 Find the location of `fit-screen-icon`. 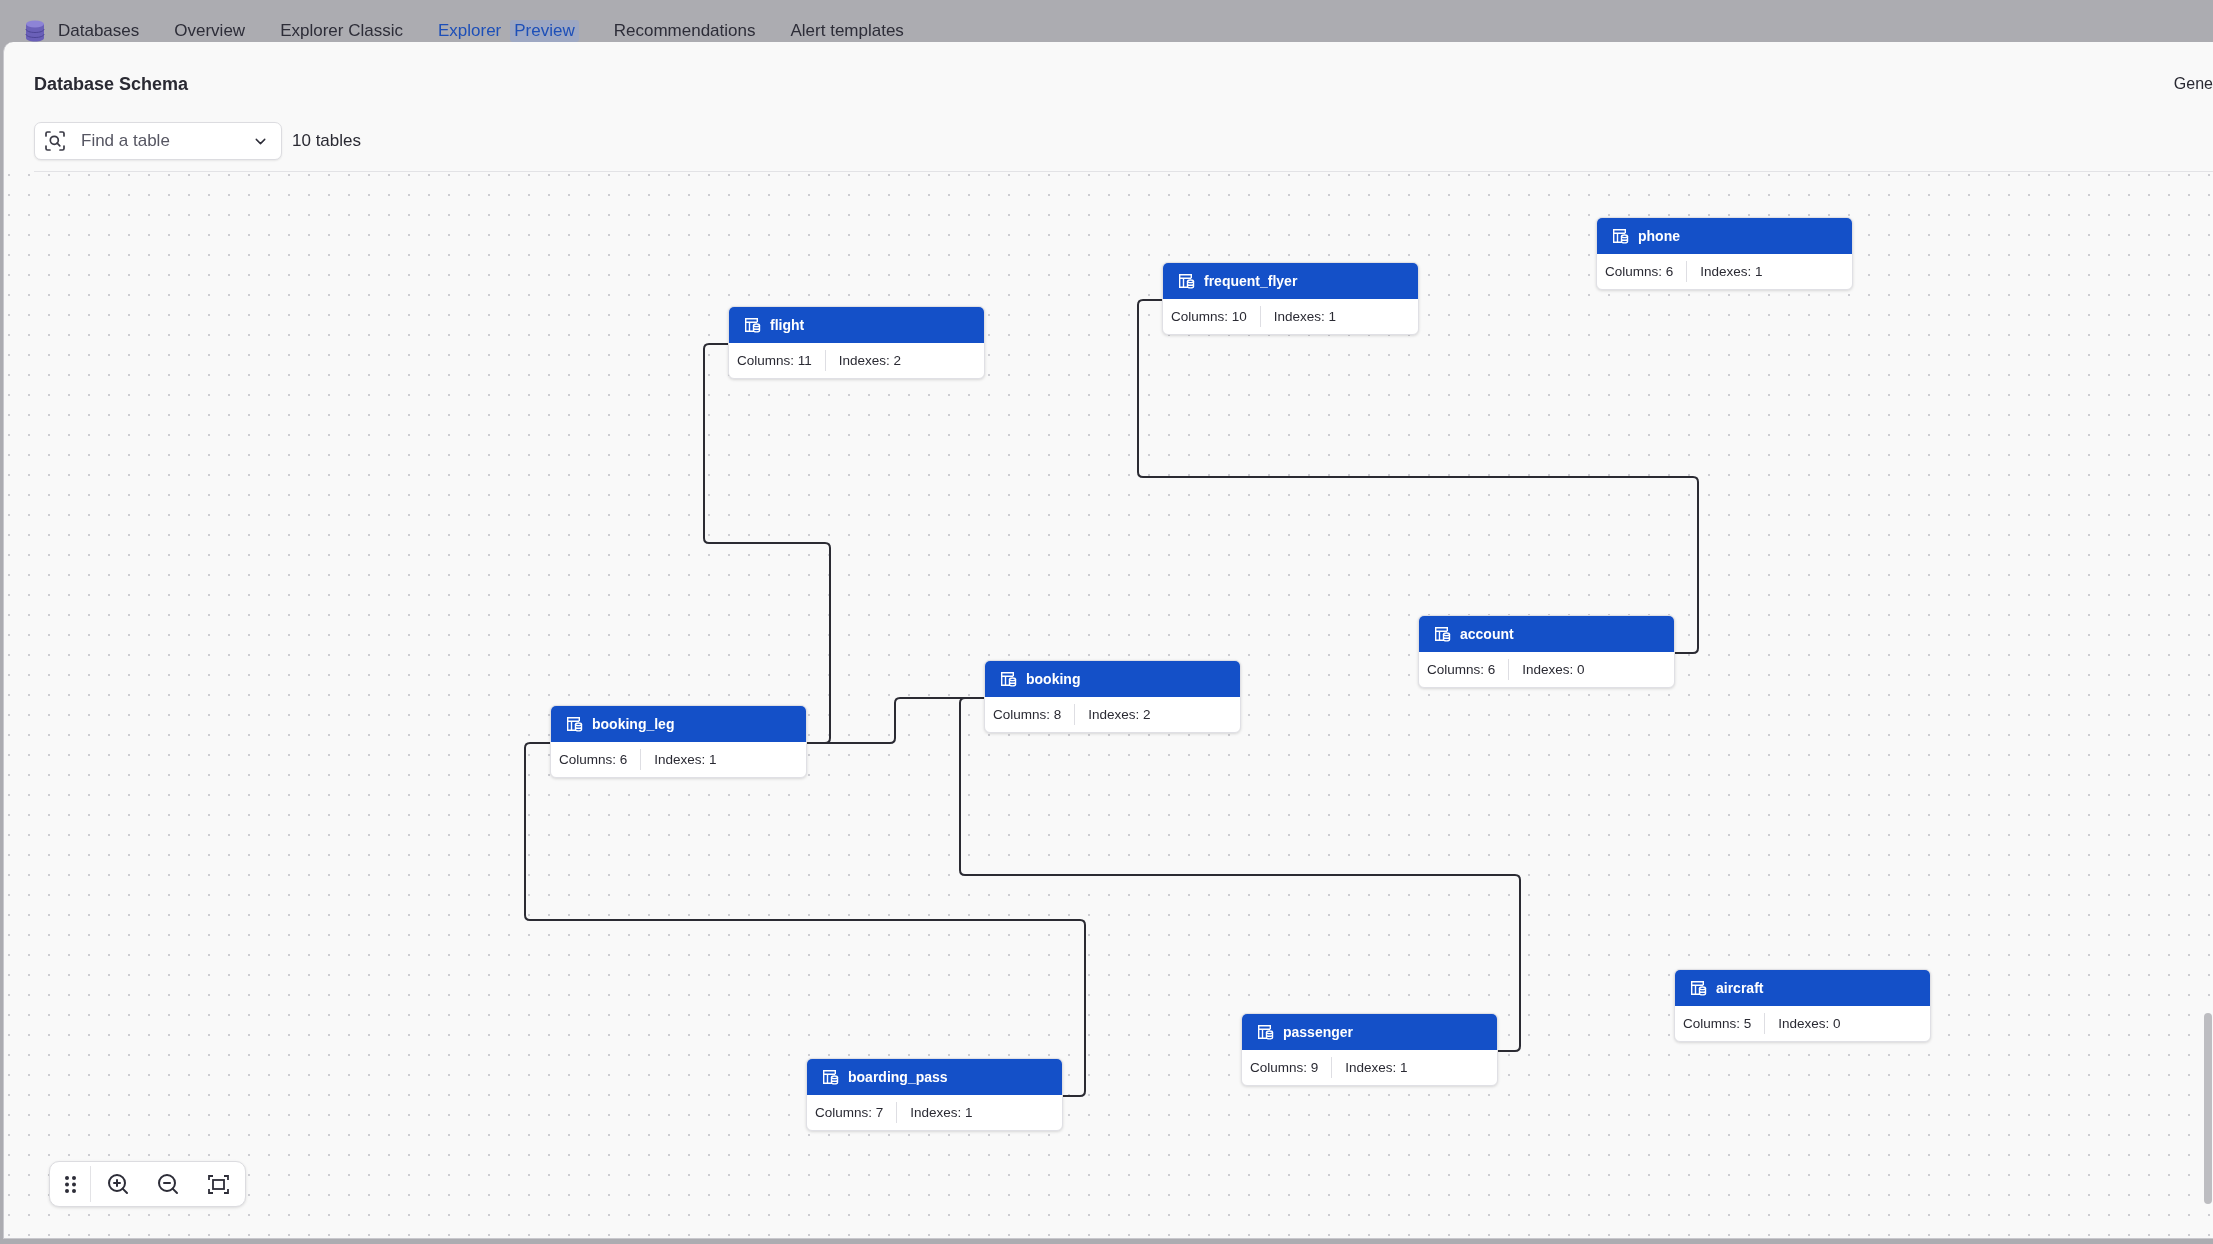

fit-screen-icon is located at coordinates (218, 1184).